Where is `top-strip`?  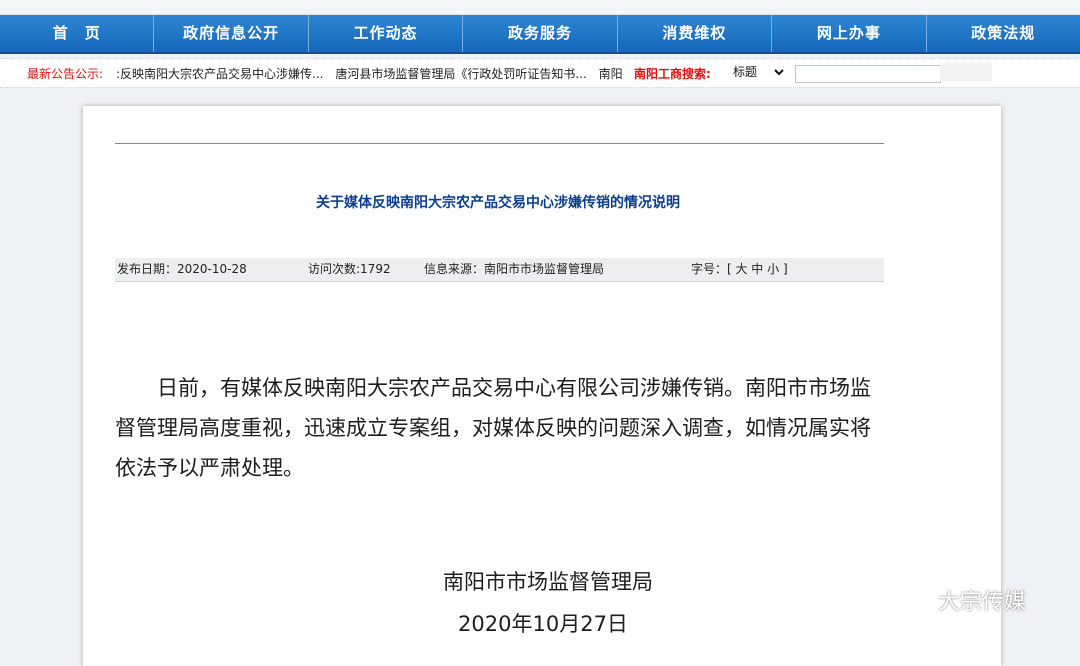 top-strip is located at coordinates (540, 7).